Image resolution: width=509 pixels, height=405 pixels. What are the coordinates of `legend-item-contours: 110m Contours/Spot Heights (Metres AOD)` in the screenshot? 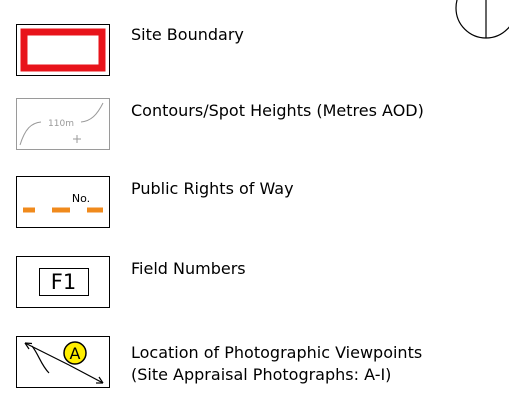 It's located at (261, 126).